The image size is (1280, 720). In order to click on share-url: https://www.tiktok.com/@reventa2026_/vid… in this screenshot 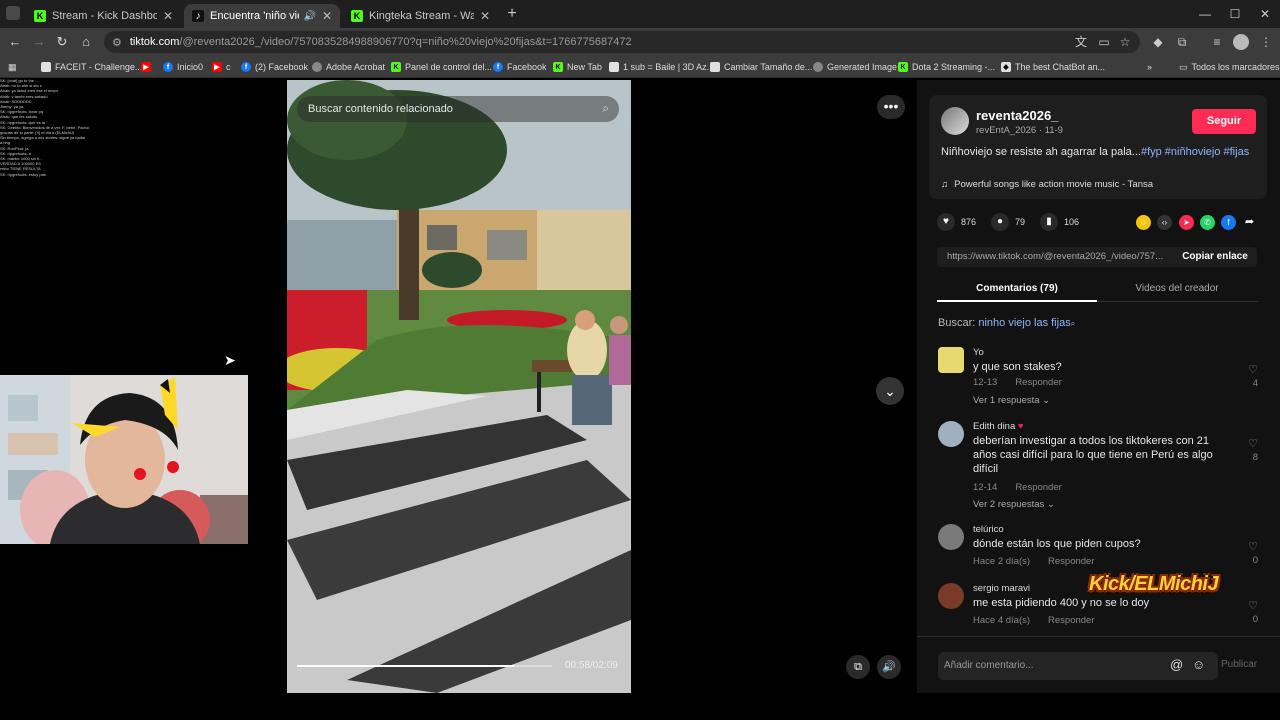, I will do `click(1056, 256)`.